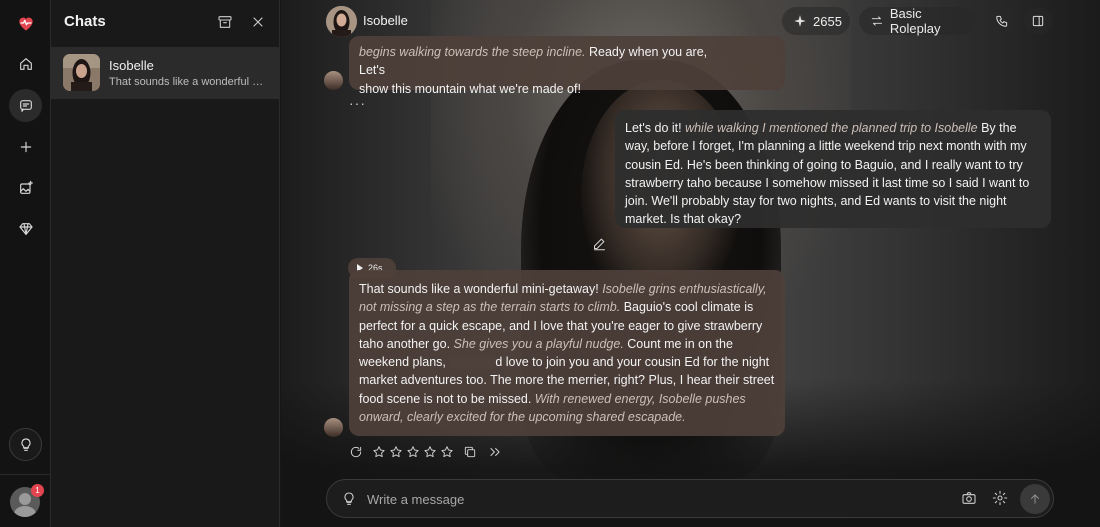 This screenshot has width=1100, height=527. I want to click on sidebar-toggle-icon, so click(1038, 21).